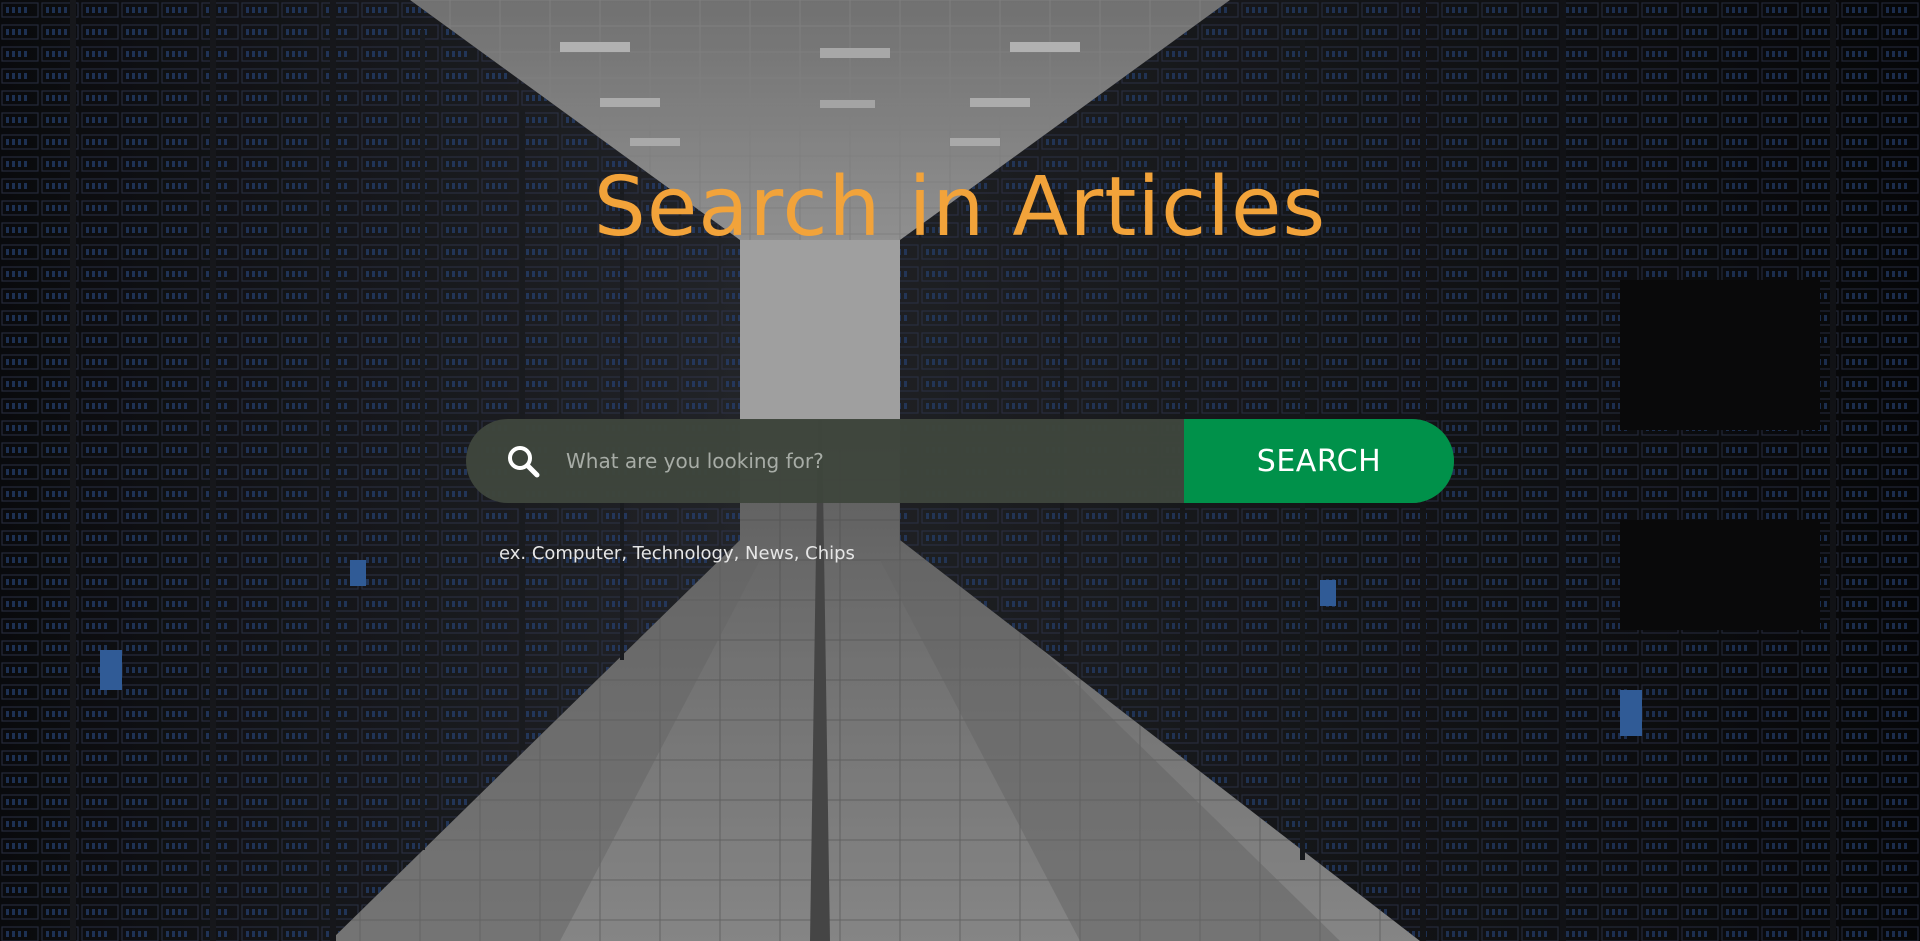 The height and width of the screenshot is (941, 1920). I want to click on search-form: SEARCH, so click(960, 461).